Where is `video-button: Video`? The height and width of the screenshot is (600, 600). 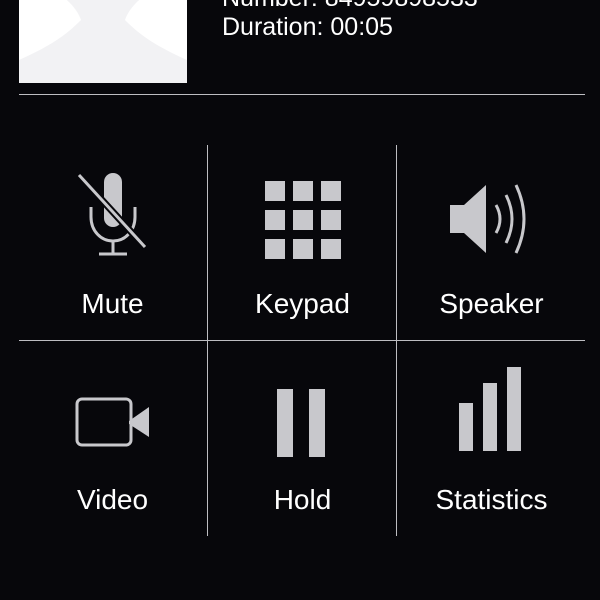
video-button: Video is located at coordinates (112, 439).